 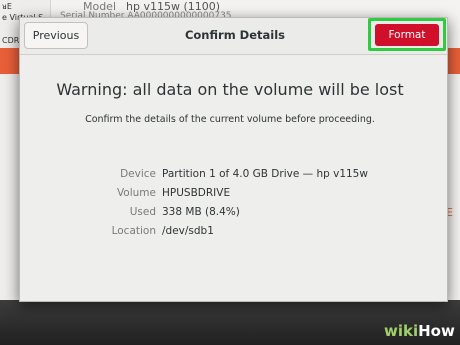 I want to click on detail-row-volume: Volume HPUSBDRIVE, so click(x=245, y=196).